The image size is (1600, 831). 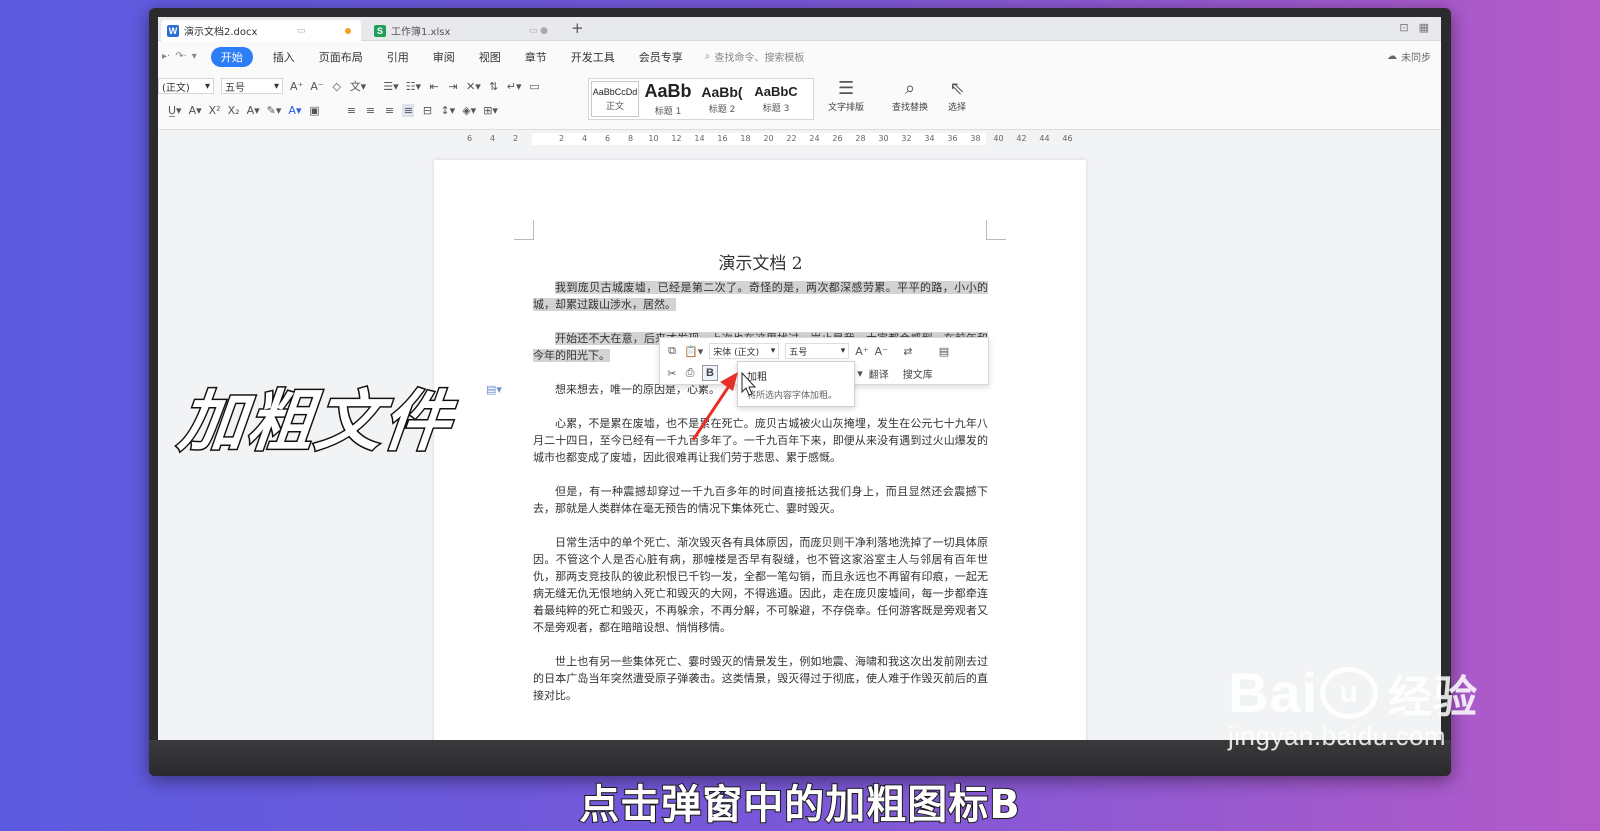 I want to click on style-heading-3: AaBbC 标题 3, so click(x=776, y=99).